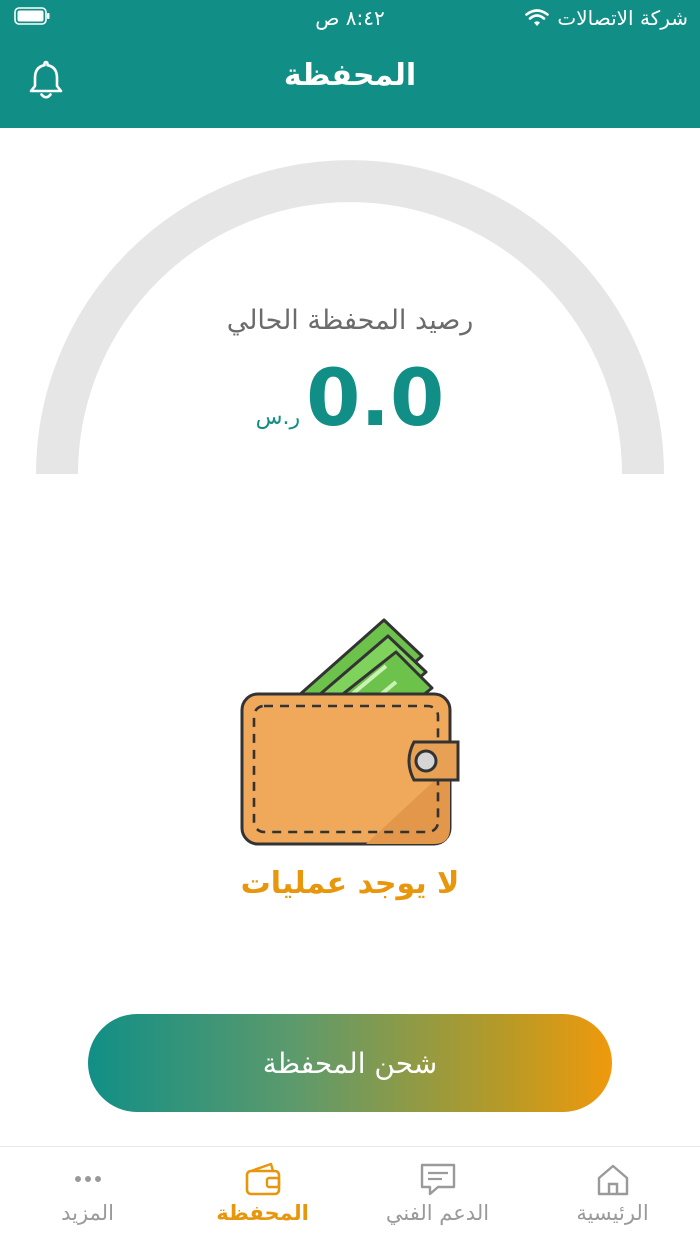 The width and height of the screenshot is (700, 1245). I want to click on charge-wallet-button: شحن المحفظة, so click(350, 1063).